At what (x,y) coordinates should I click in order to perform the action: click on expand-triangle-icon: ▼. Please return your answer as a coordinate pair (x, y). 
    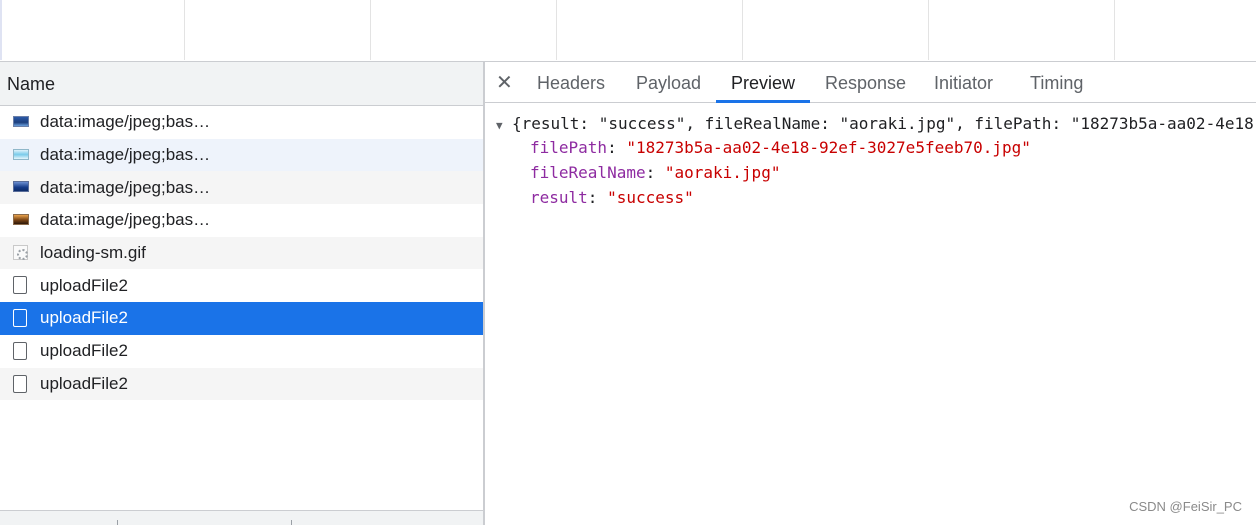
    Looking at the image, I should click on (499, 125).